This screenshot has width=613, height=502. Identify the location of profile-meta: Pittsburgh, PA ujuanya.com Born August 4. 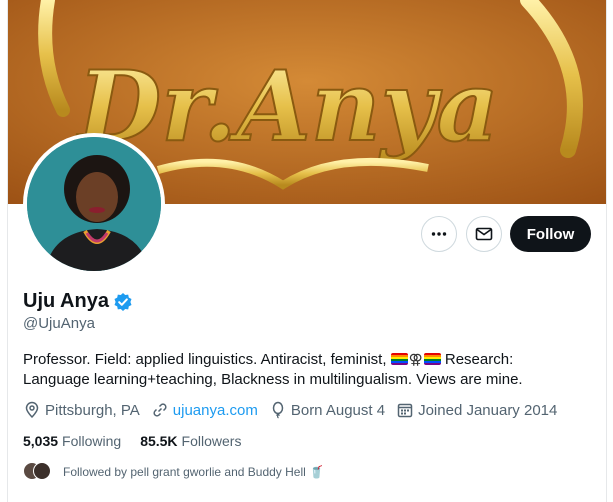
(295, 410).